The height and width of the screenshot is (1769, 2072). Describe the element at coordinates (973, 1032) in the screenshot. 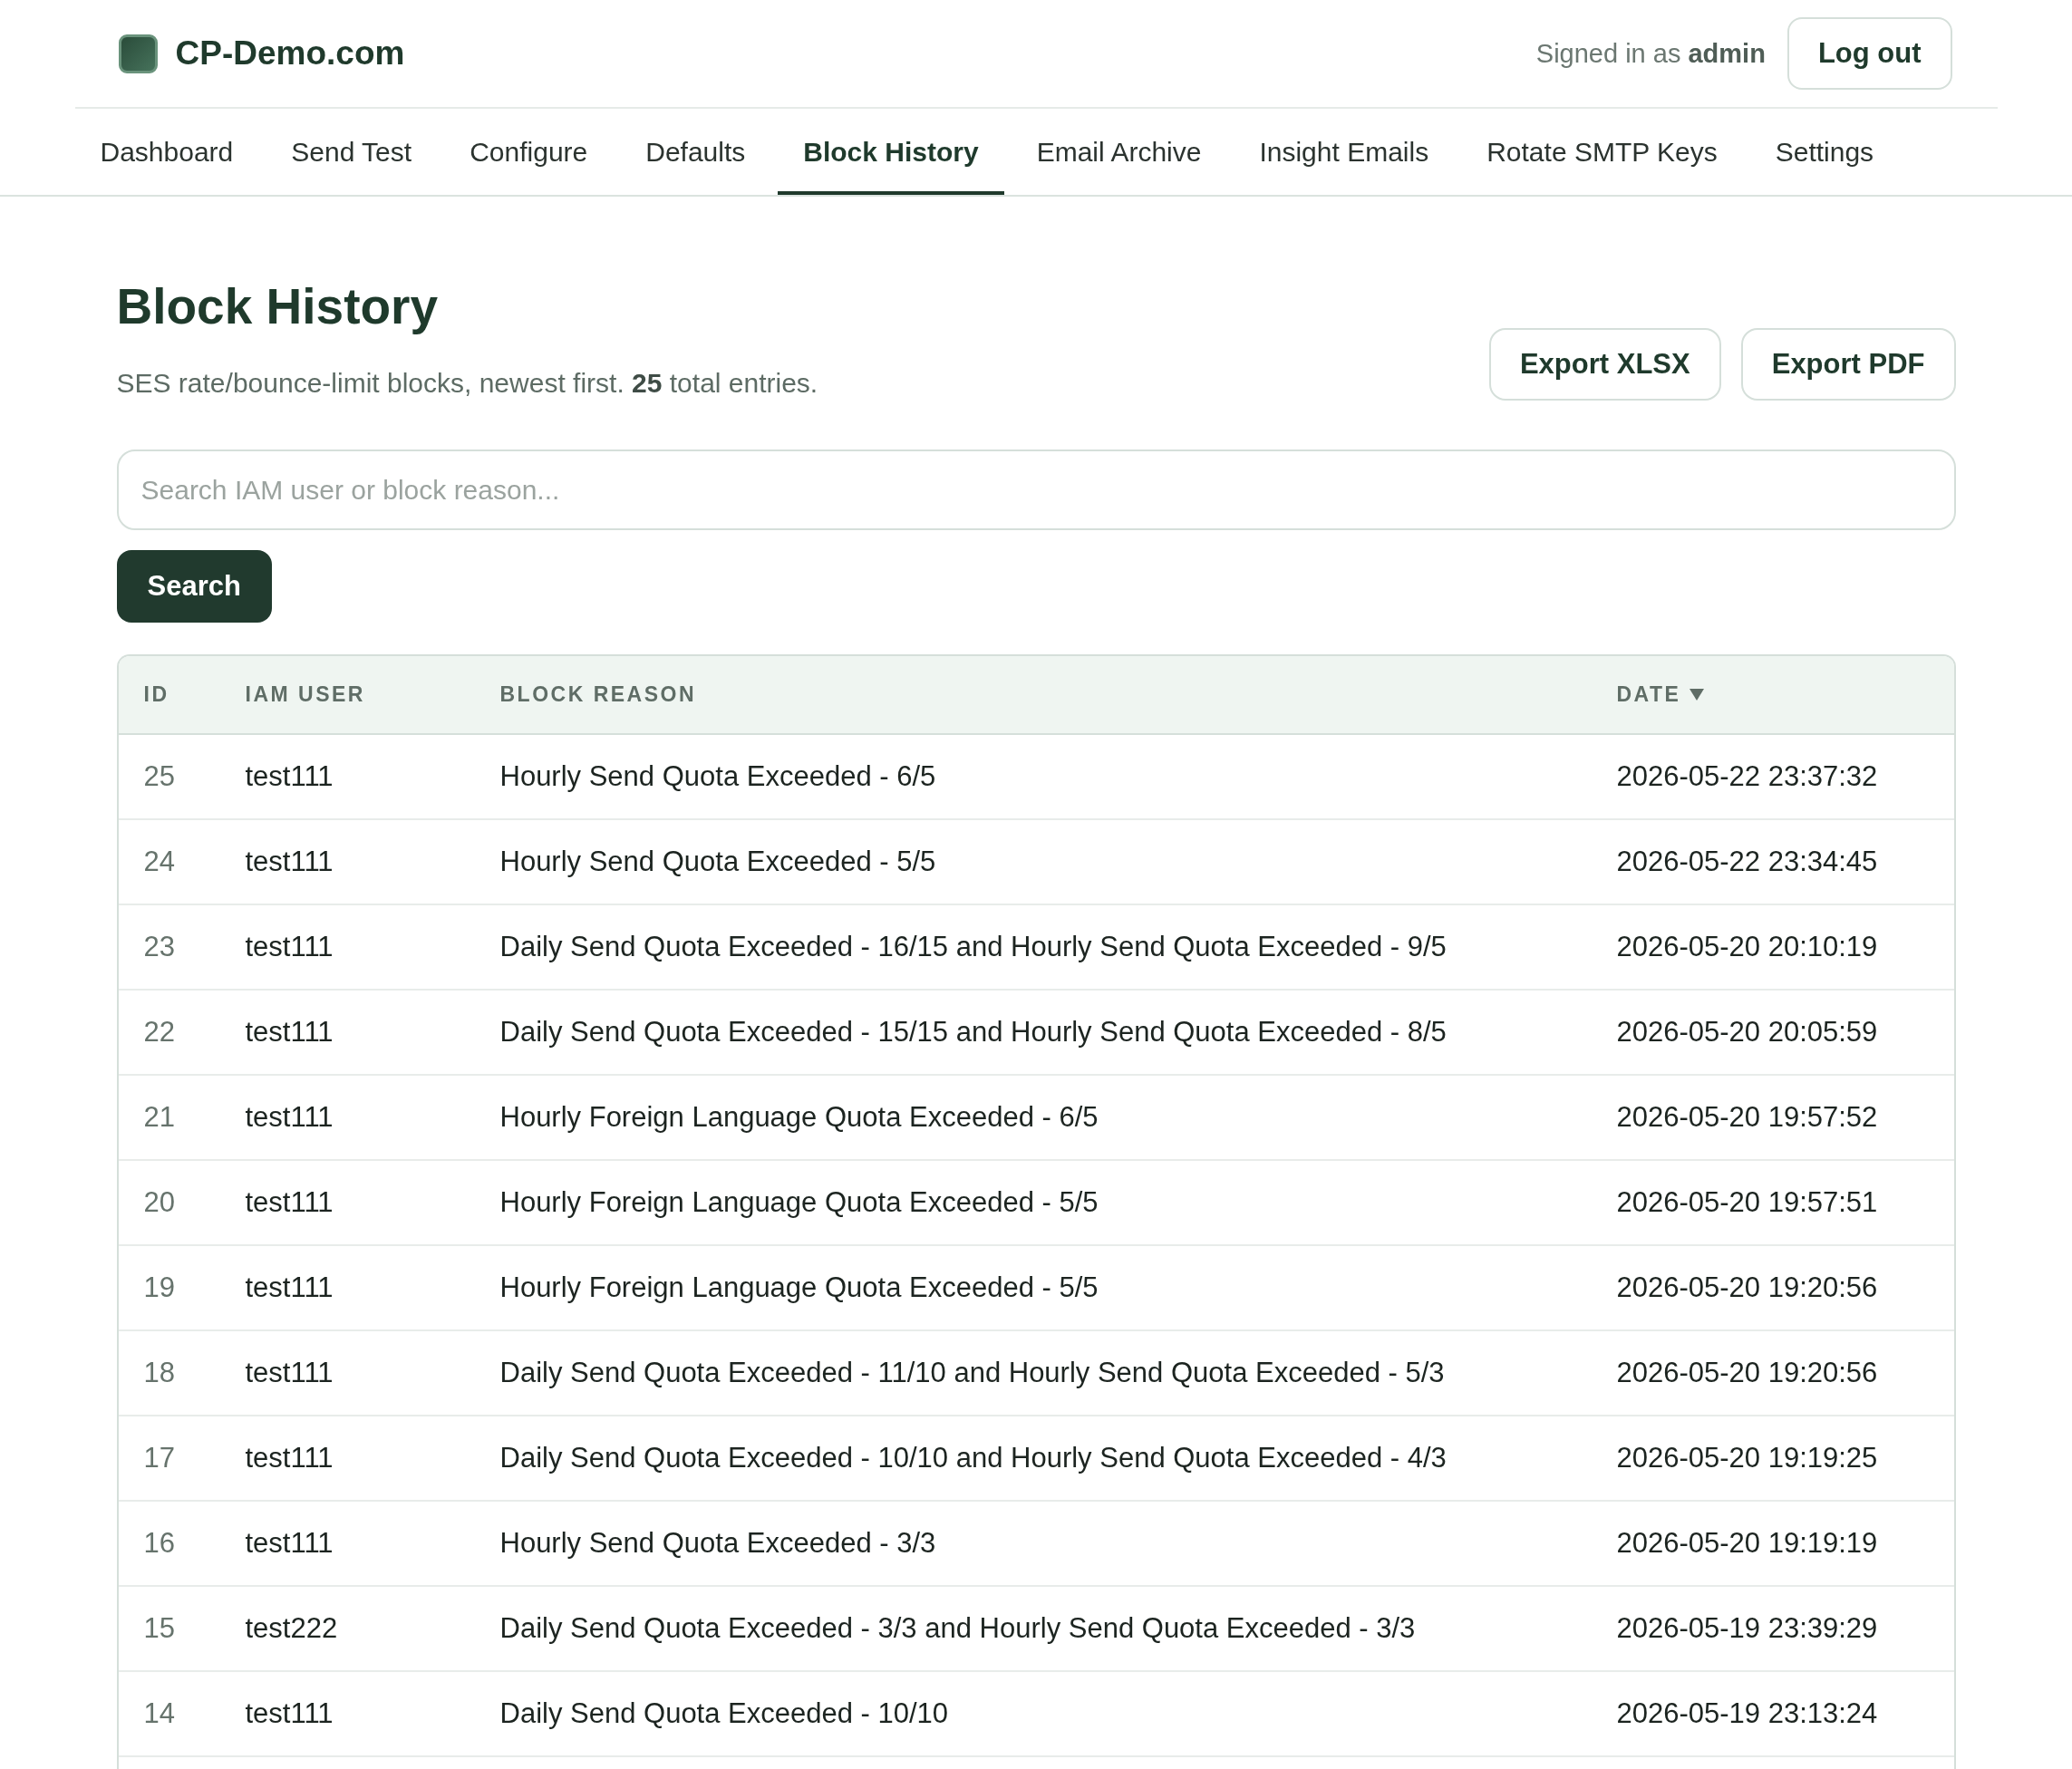

I see `table-cell: Daily Send Quota Exceeded - 15/15 and Hourly Send Quota Exceeded - 8/5` at that location.